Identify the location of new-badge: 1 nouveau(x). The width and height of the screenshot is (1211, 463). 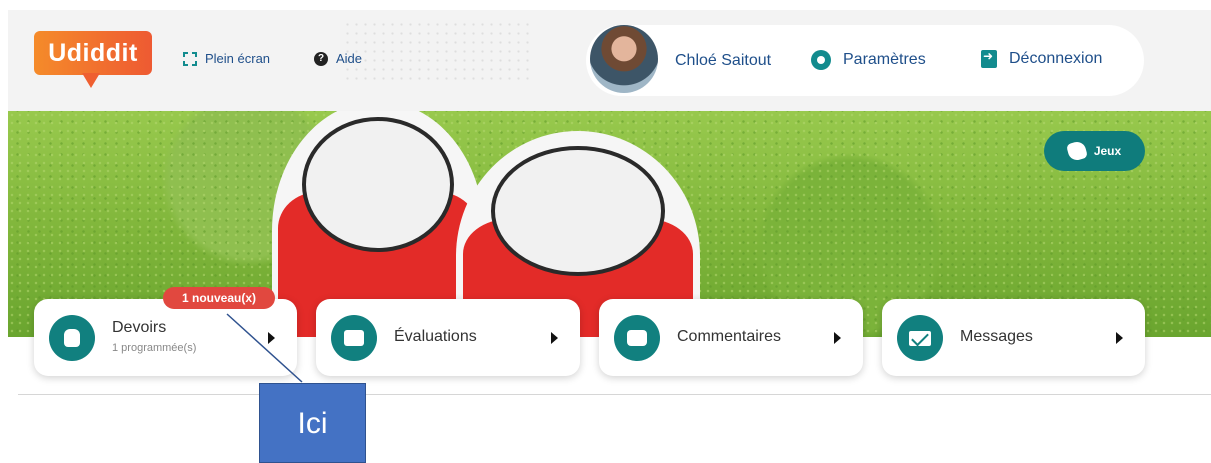
(219, 298).